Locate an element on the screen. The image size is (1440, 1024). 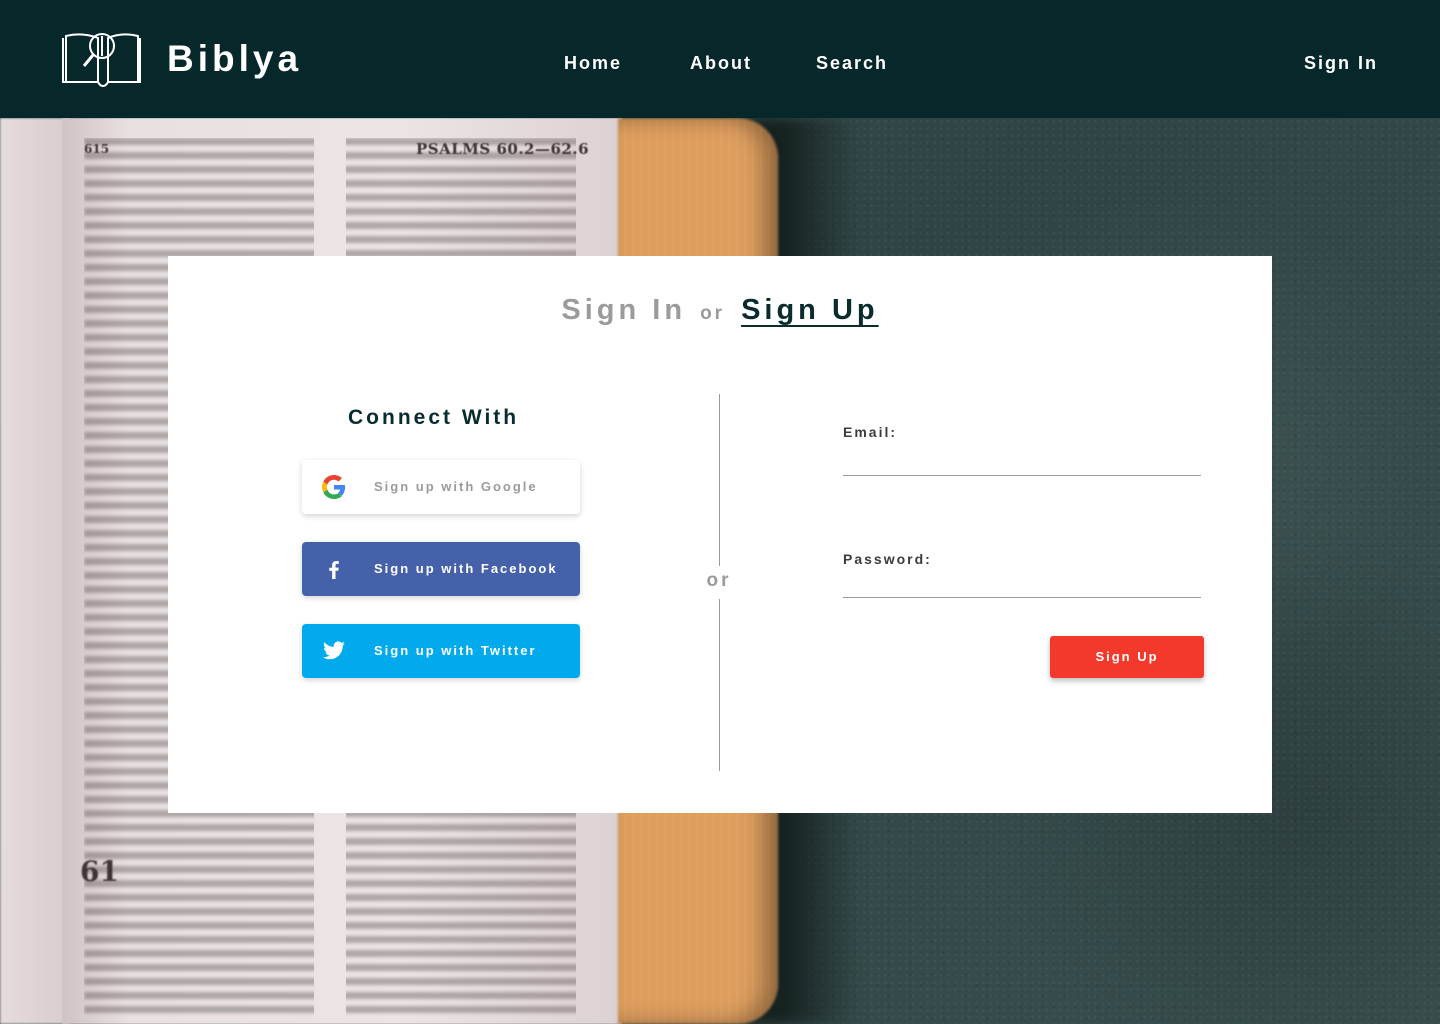
google-signup-button: Sign up with Google is located at coordinates (441, 487).